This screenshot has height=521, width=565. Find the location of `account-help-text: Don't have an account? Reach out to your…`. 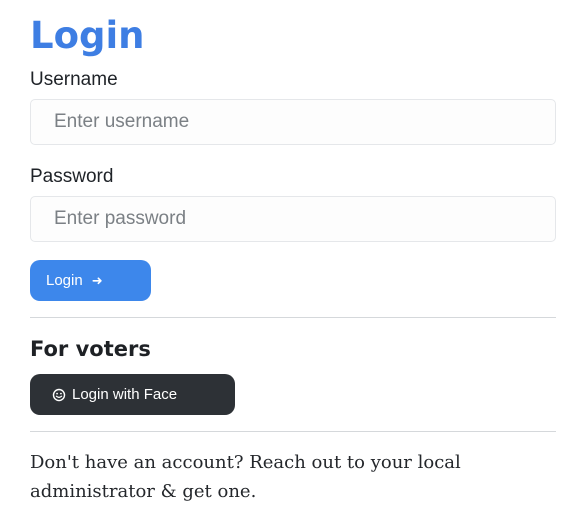

account-help-text: Don't have an account? Reach out to your… is located at coordinates (245, 477).